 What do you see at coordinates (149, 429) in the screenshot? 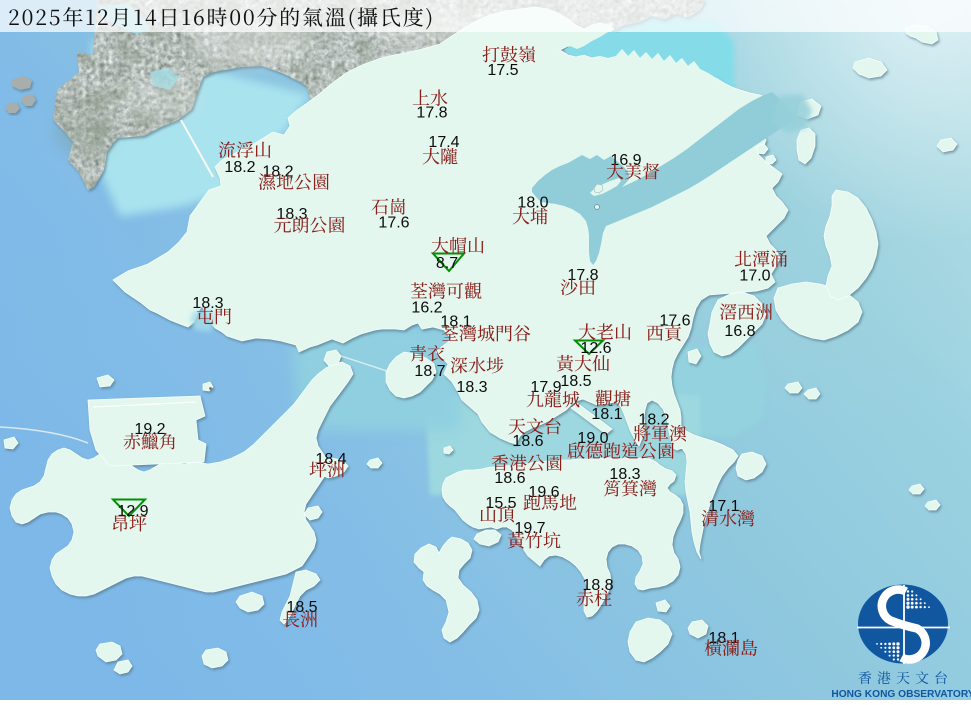
I see `svg-text: 19.2` at bounding box center [149, 429].